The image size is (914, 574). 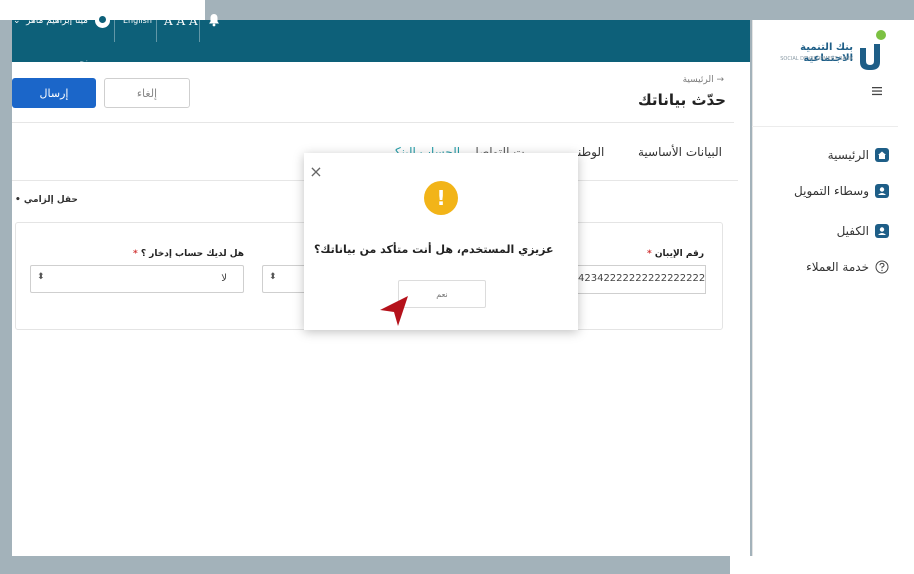 What do you see at coordinates (441, 198) in the screenshot?
I see `warning-icon: !` at bounding box center [441, 198].